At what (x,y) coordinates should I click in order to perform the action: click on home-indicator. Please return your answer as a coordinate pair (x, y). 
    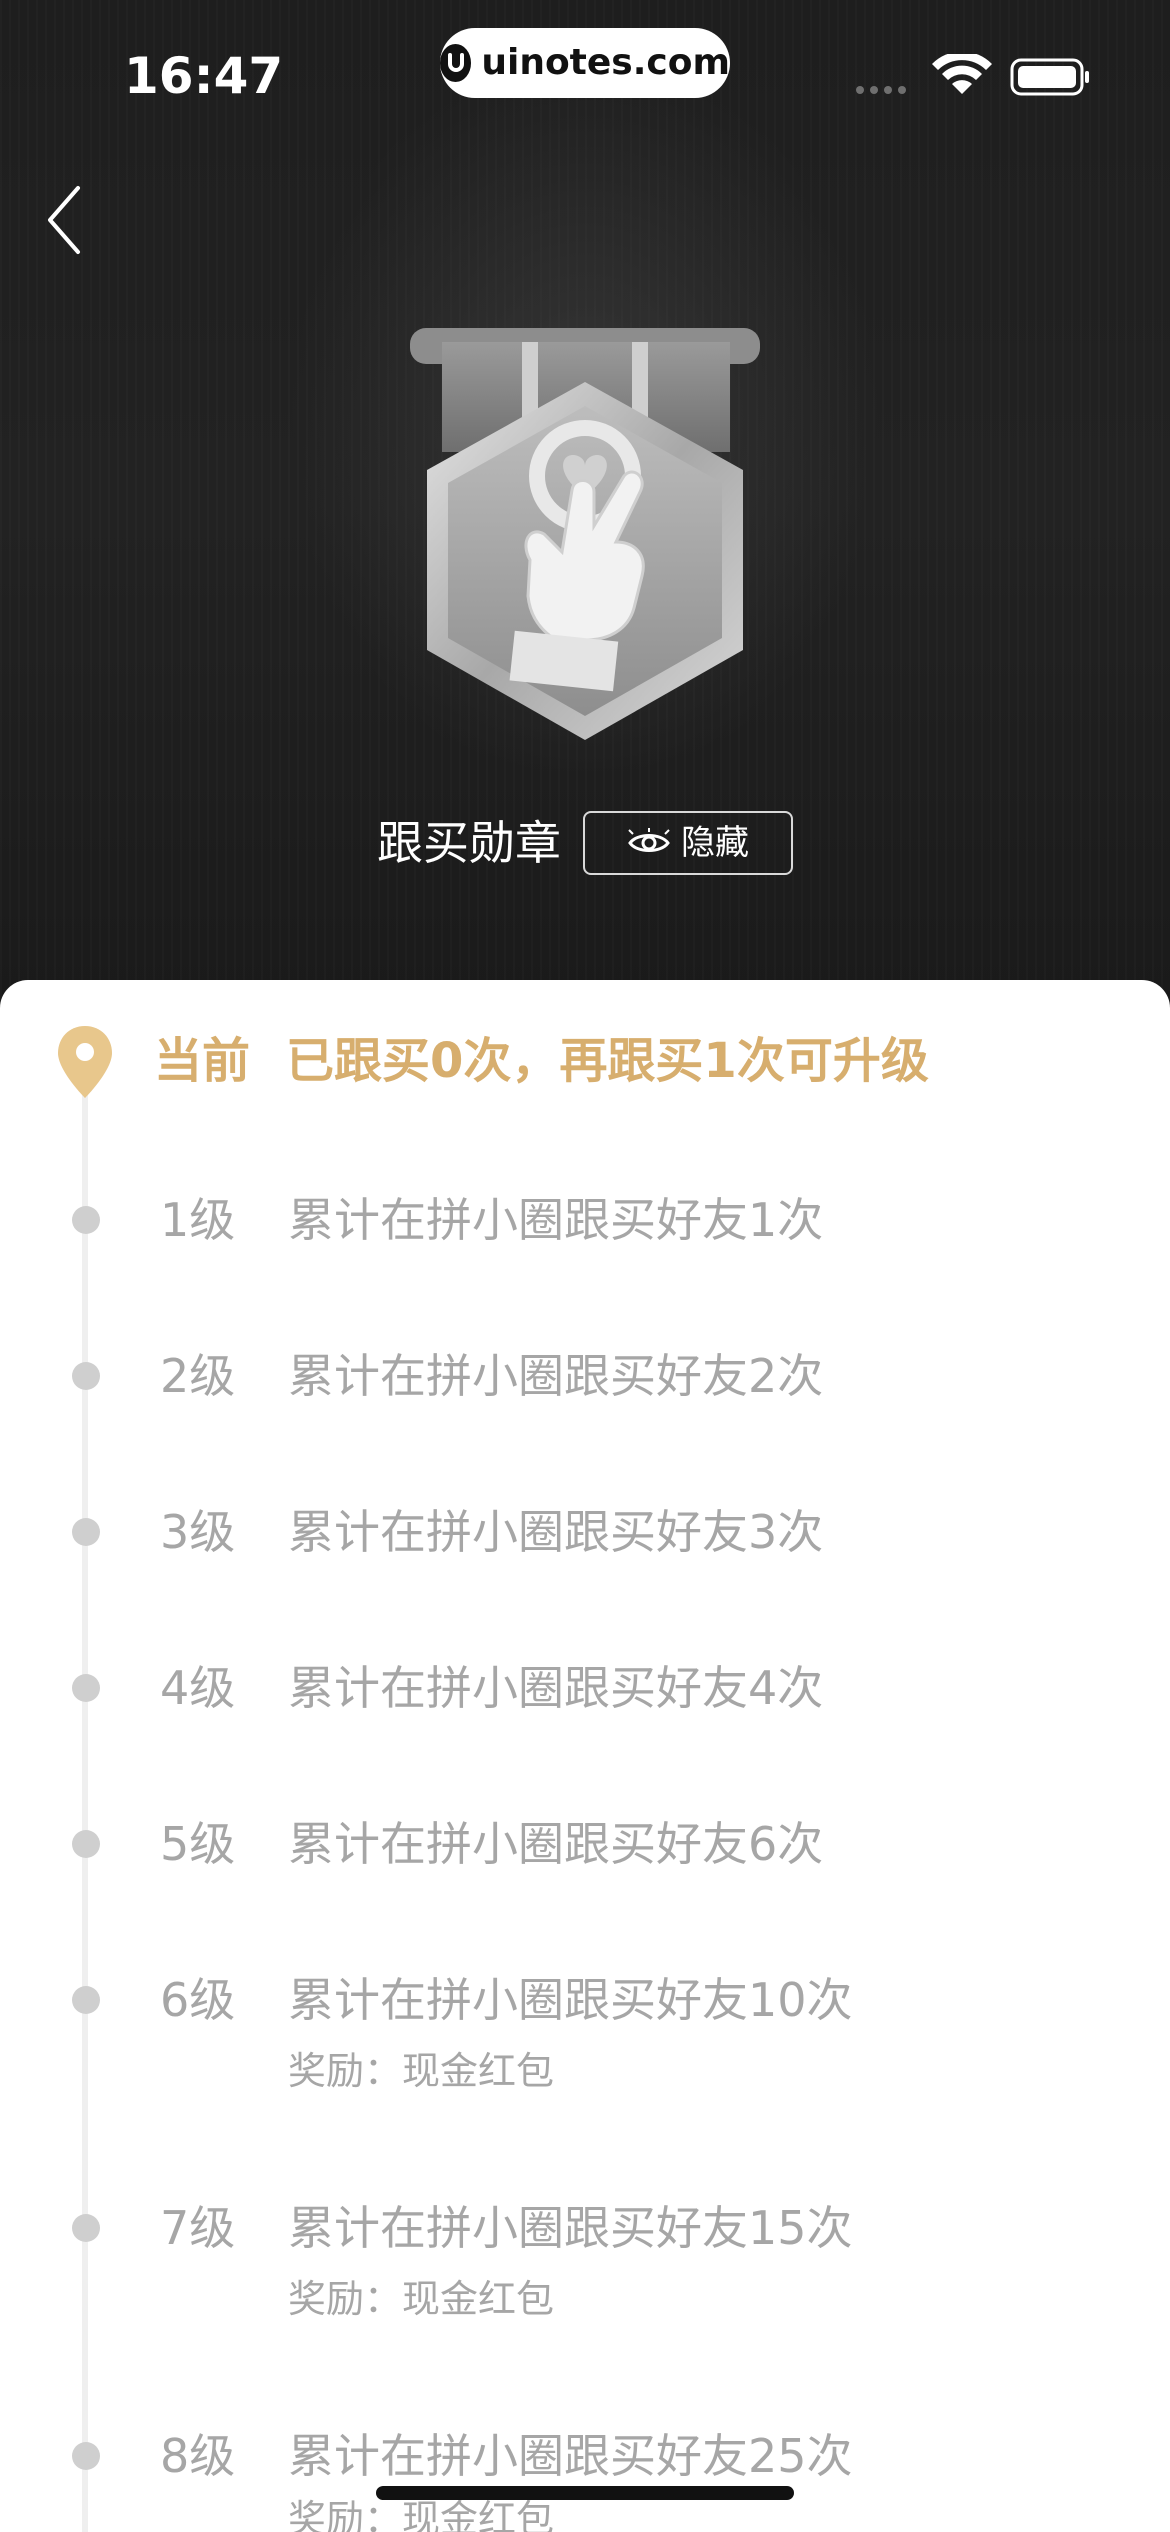
    Looking at the image, I should click on (585, 2493).